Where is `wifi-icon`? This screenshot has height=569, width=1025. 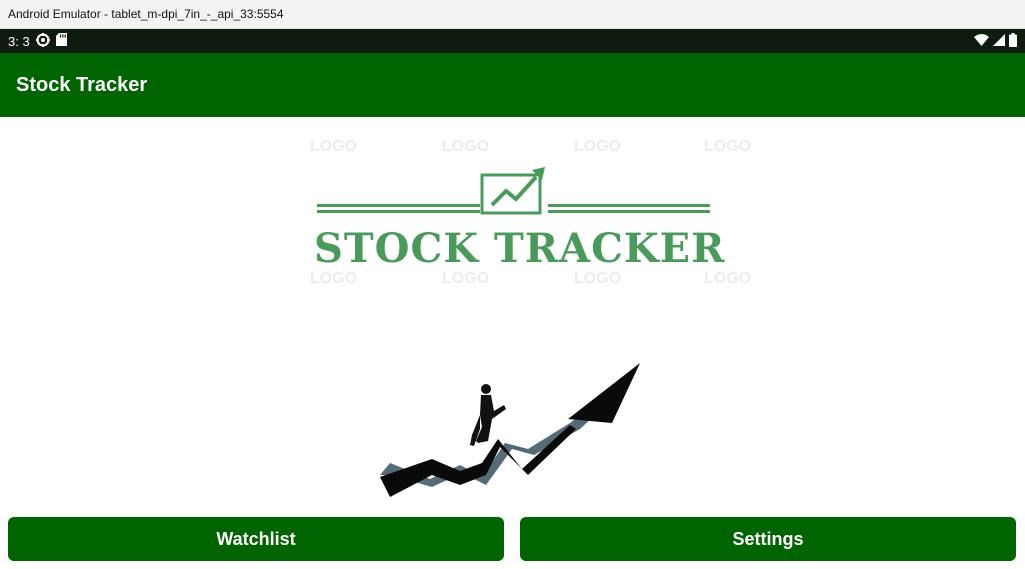 wifi-icon is located at coordinates (981, 41).